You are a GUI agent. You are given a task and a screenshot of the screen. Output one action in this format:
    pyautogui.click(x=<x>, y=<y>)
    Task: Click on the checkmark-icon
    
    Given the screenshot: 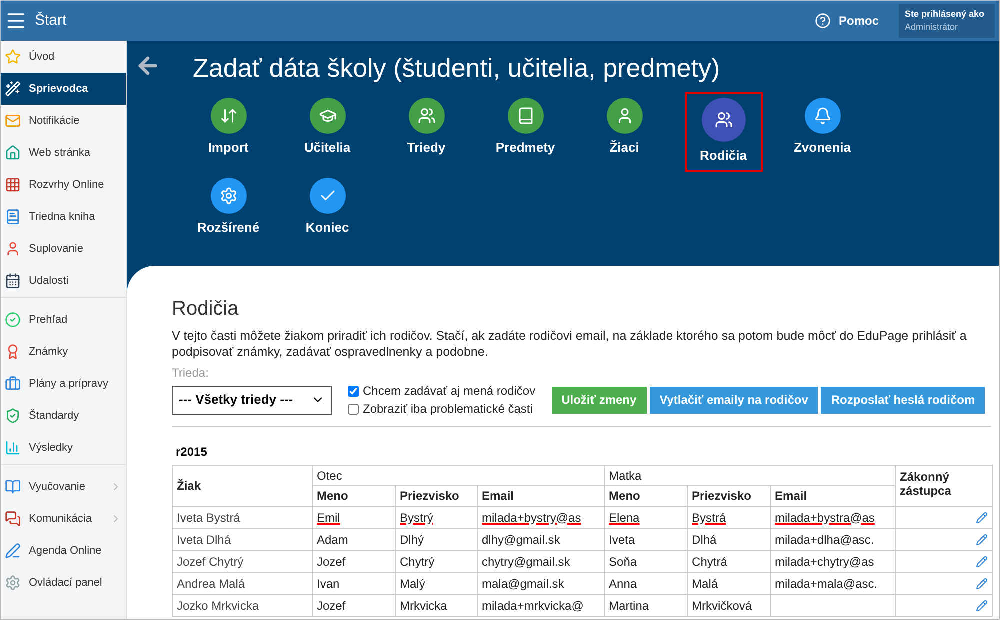 What is the action you would take?
    pyautogui.click(x=328, y=196)
    